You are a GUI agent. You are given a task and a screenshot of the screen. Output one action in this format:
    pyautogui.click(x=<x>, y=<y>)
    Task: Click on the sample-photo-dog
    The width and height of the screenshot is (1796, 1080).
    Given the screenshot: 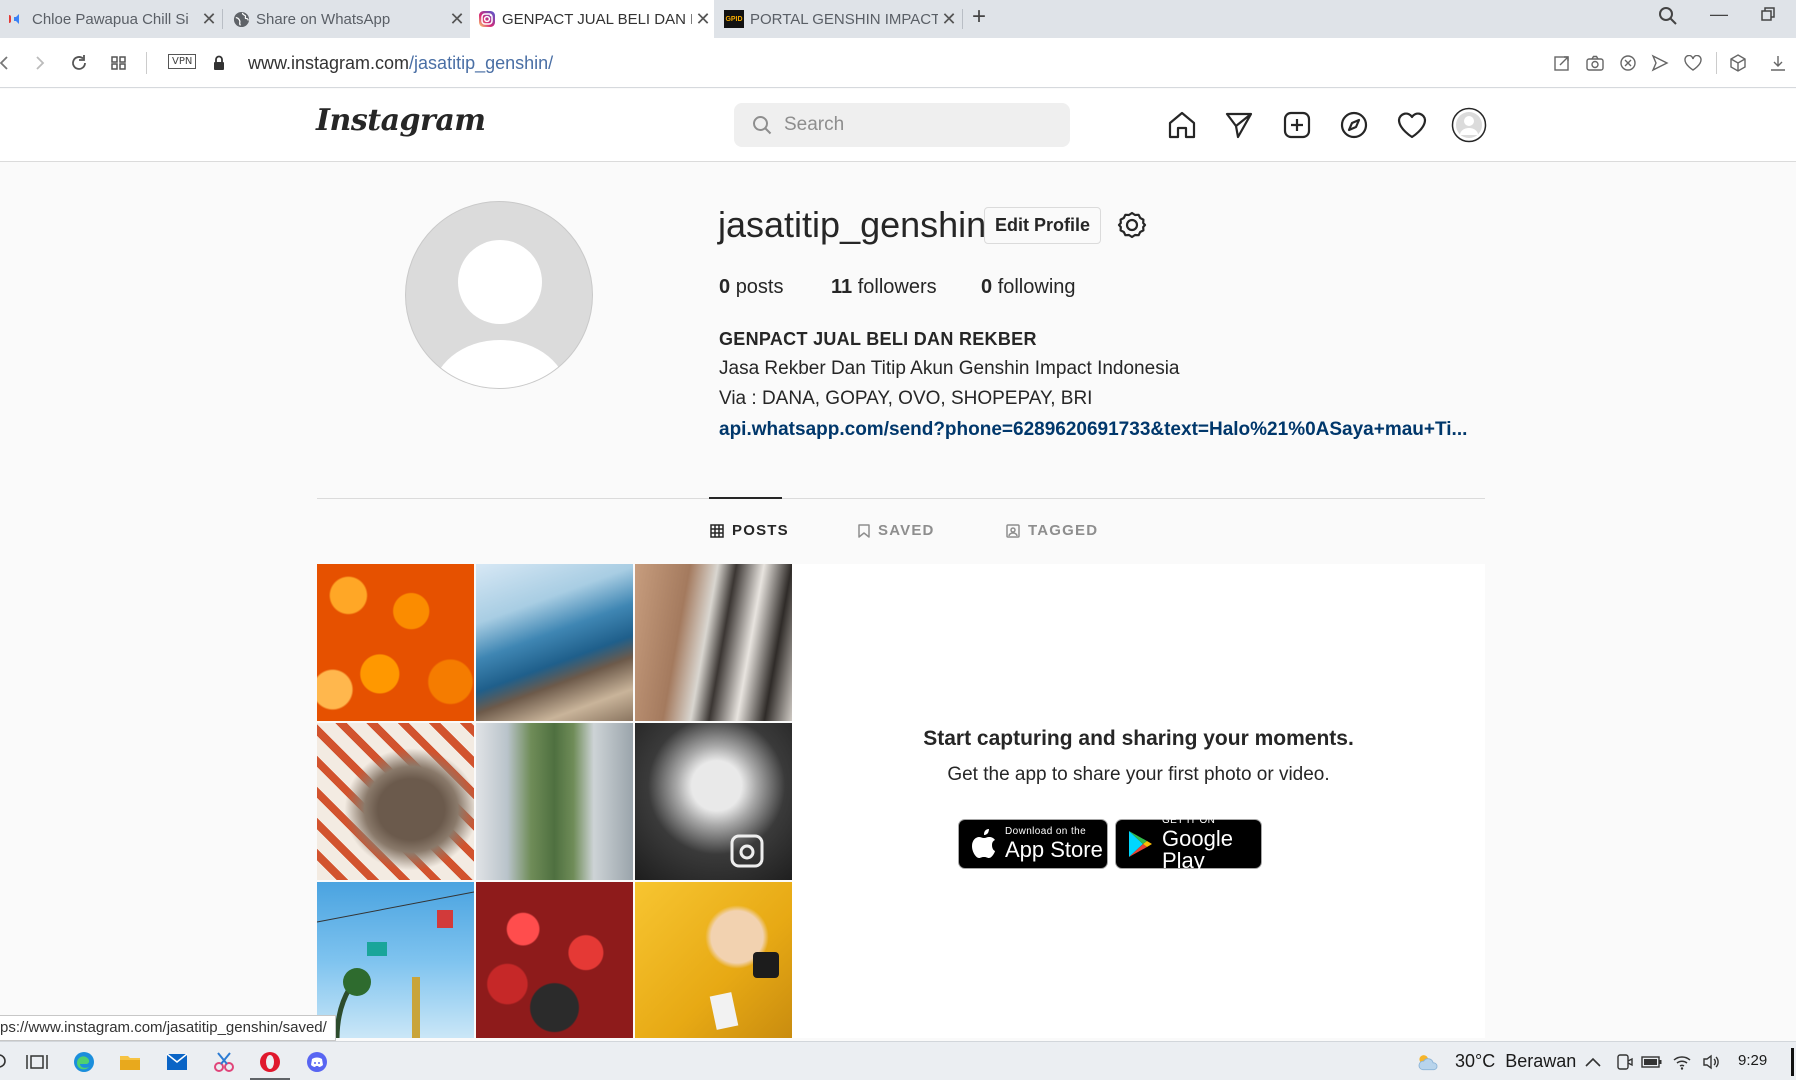 What is the action you would take?
    pyautogui.click(x=395, y=801)
    